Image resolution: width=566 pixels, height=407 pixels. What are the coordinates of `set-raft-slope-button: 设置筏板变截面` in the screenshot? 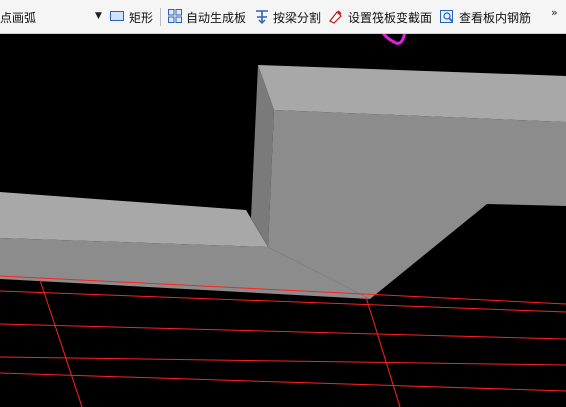 It's located at (390, 18).